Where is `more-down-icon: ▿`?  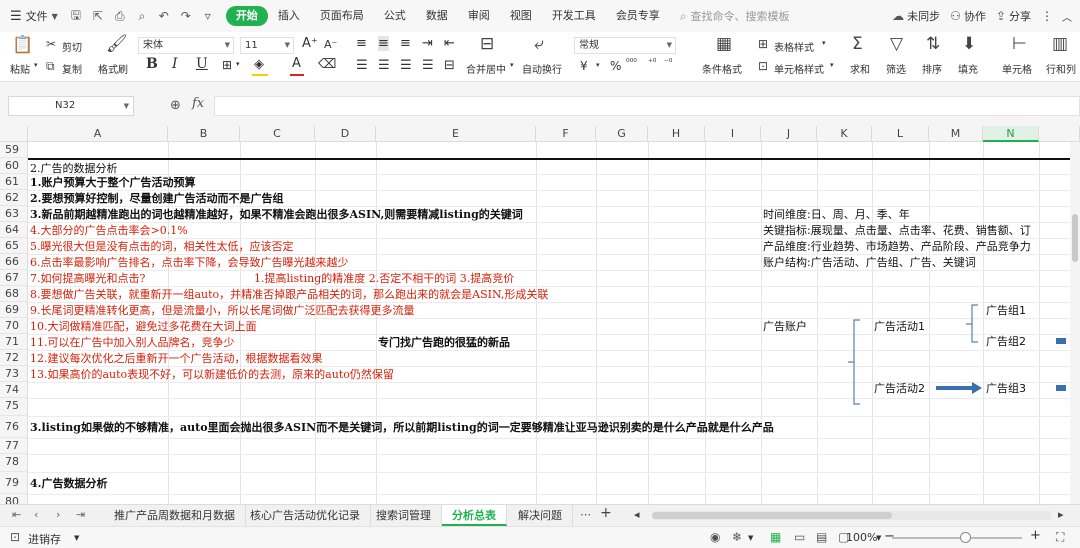 more-down-icon: ▿ is located at coordinates (208, 16).